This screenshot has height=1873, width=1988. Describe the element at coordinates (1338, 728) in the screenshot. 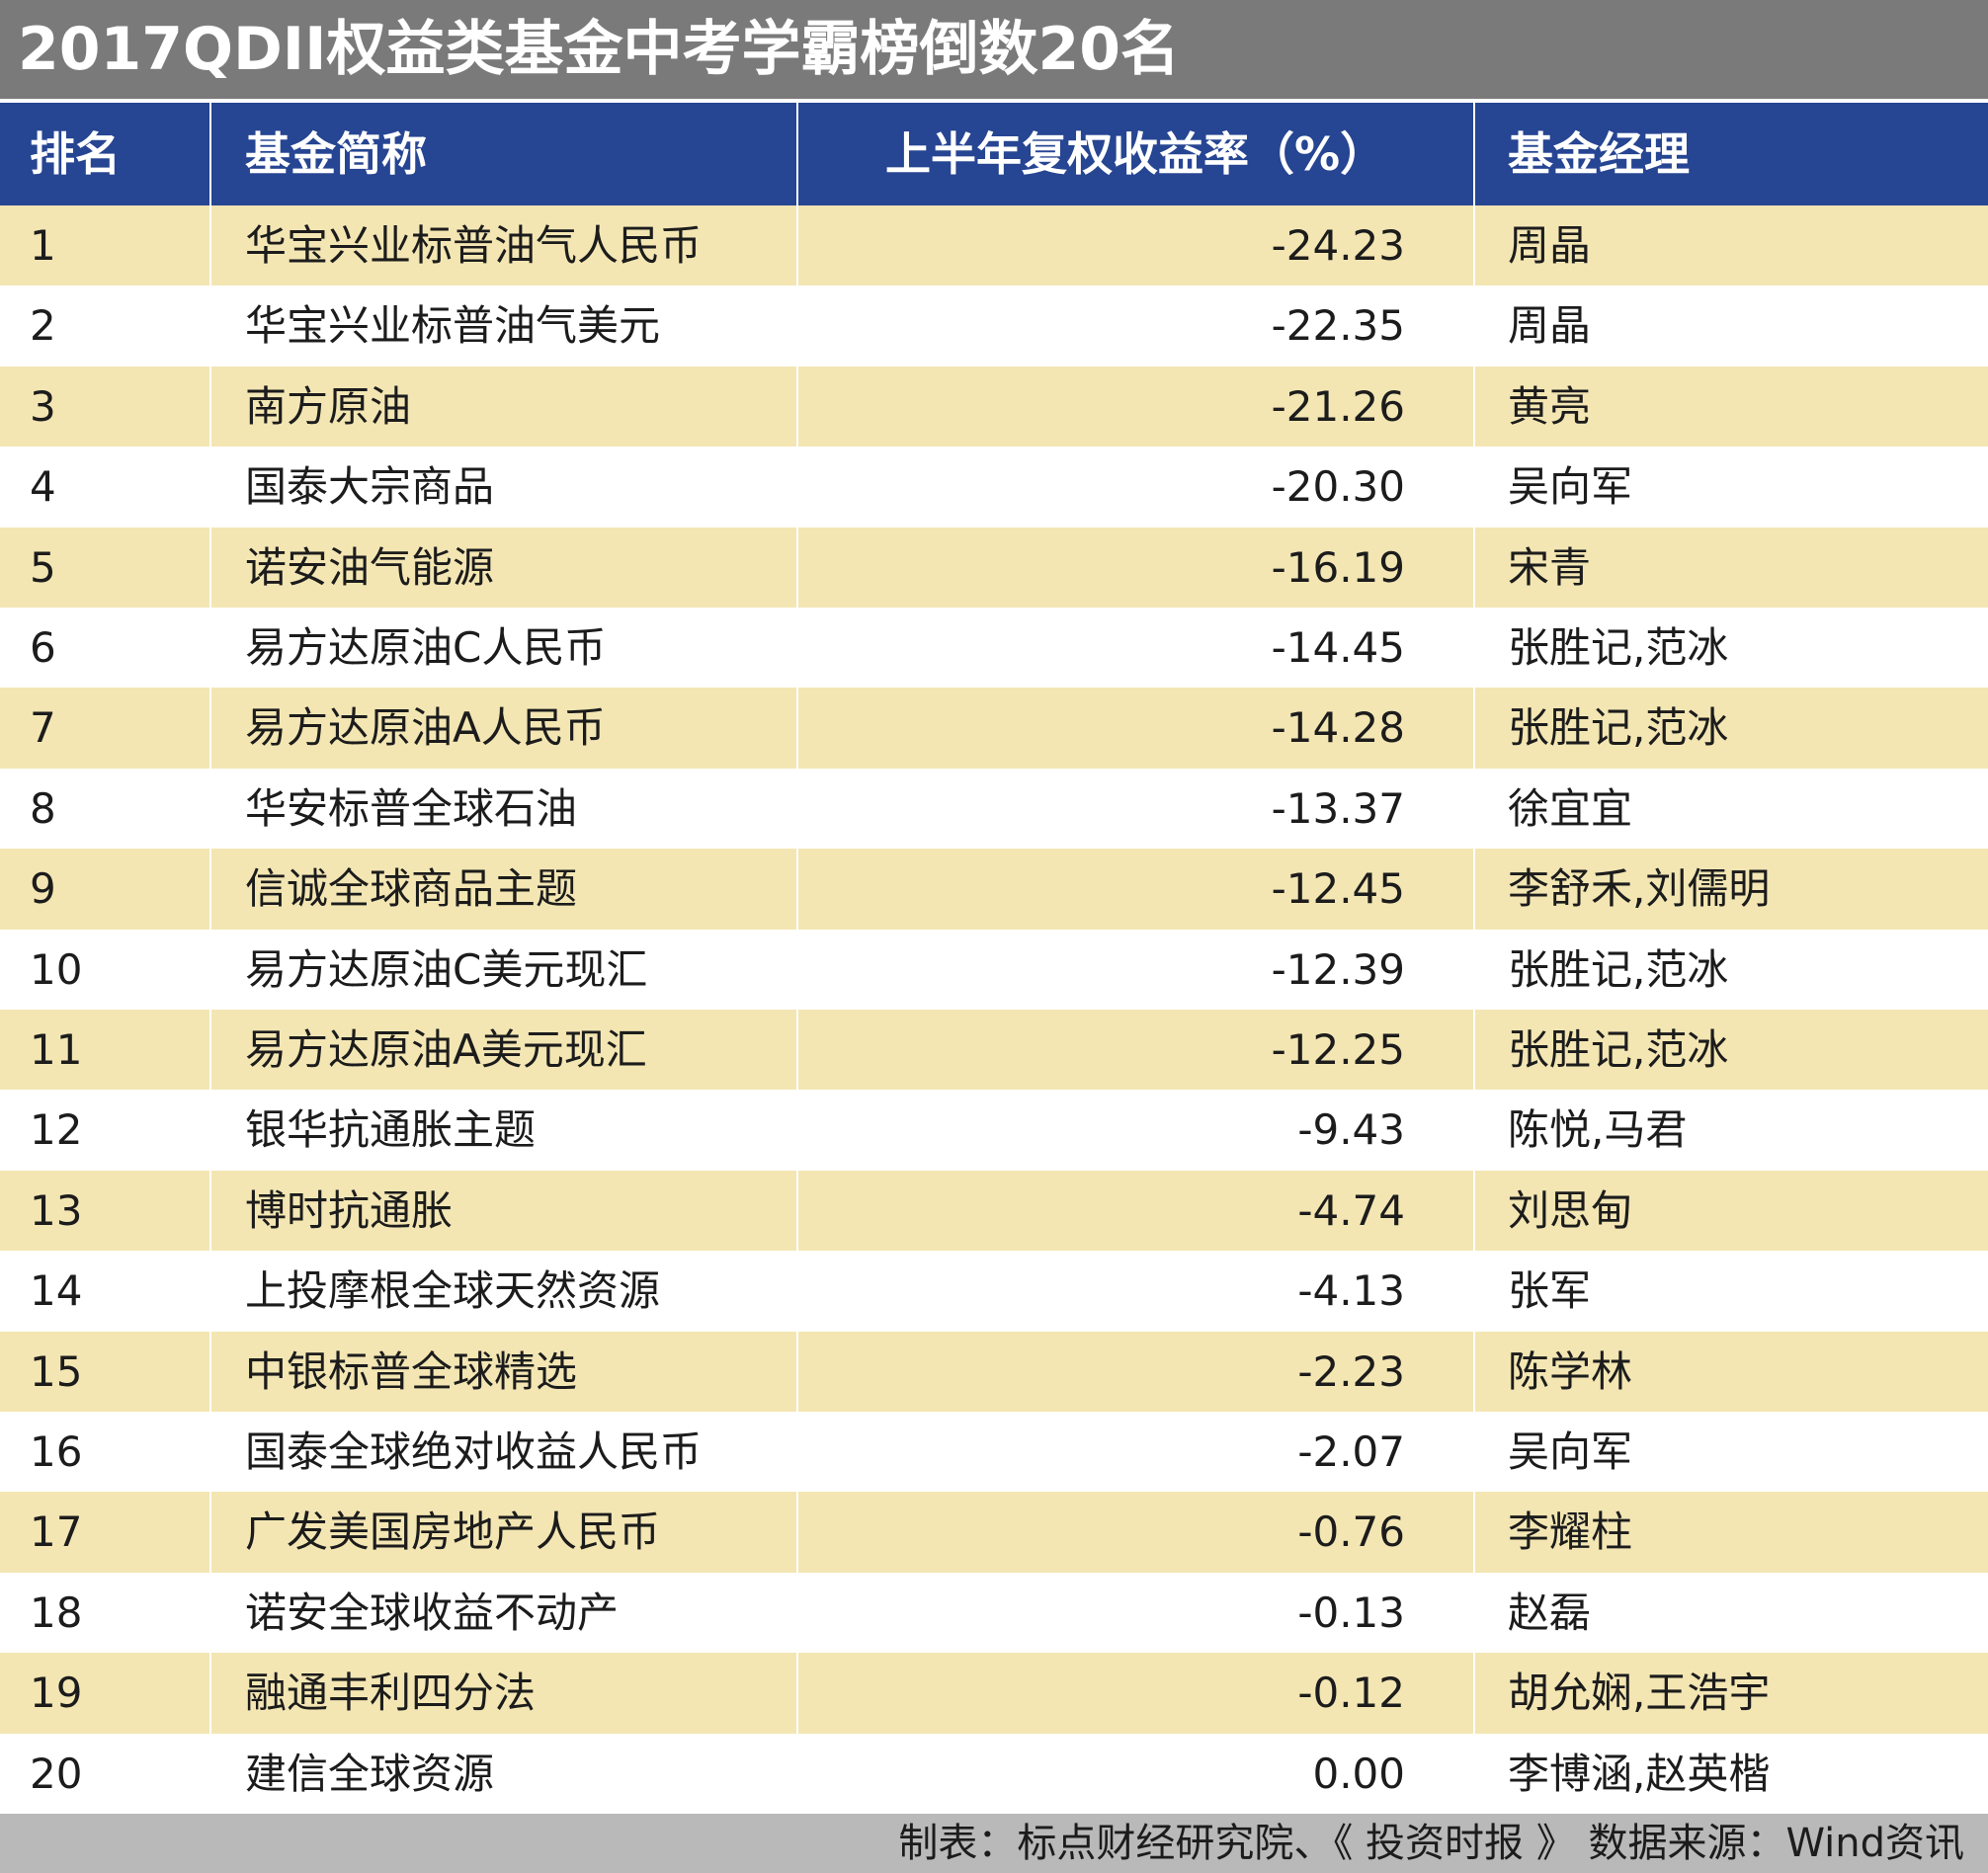

I see `return-cell: -14.28` at that location.